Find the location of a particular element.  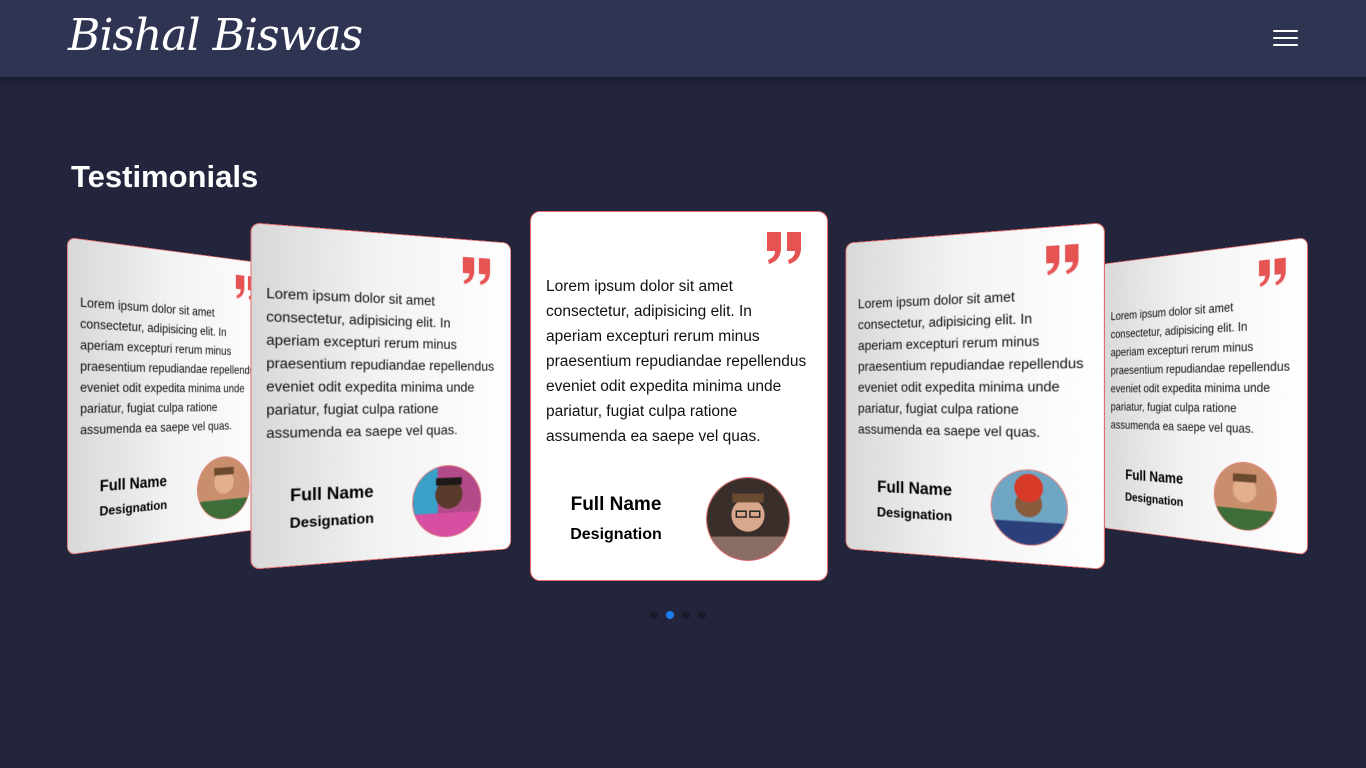

hamburger-menu-icon is located at coordinates (1285, 31).